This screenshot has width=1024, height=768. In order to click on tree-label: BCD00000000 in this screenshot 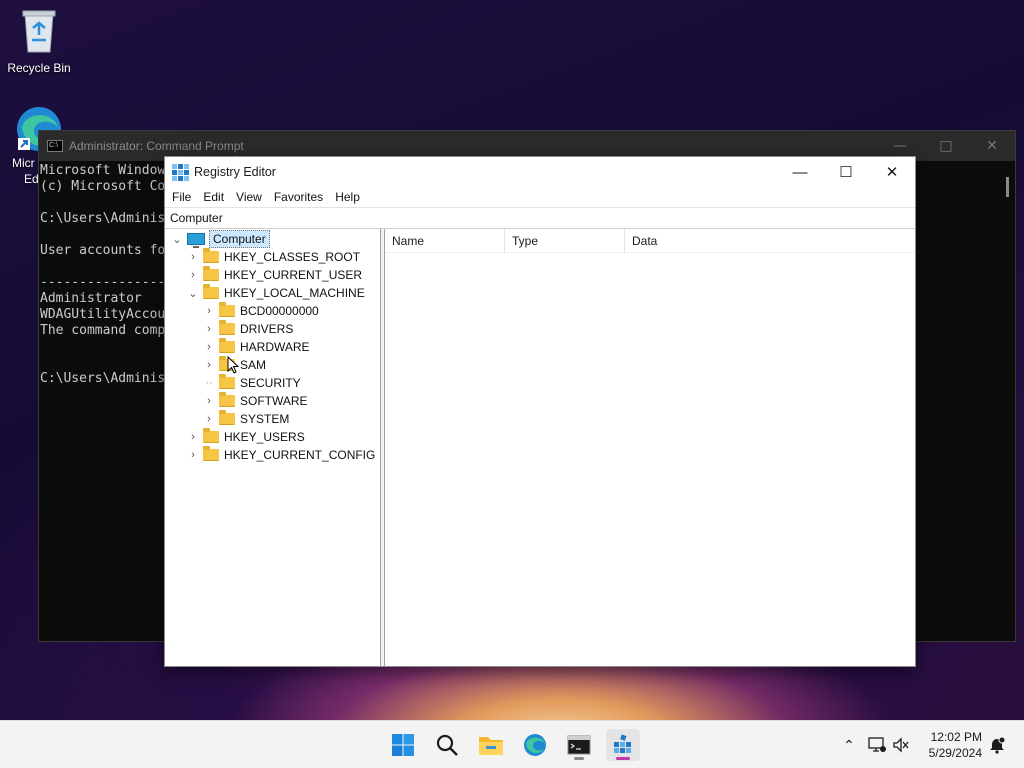, I will do `click(279, 311)`.